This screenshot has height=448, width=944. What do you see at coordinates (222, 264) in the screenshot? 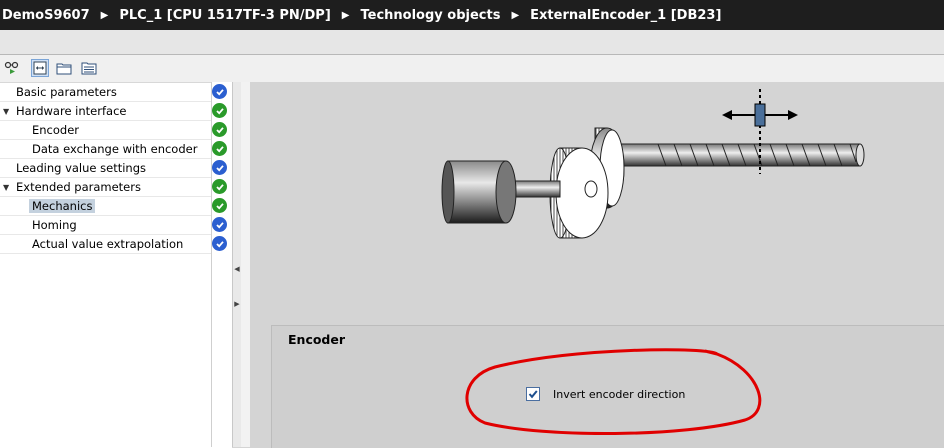
I see `status-column` at bounding box center [222, 264].